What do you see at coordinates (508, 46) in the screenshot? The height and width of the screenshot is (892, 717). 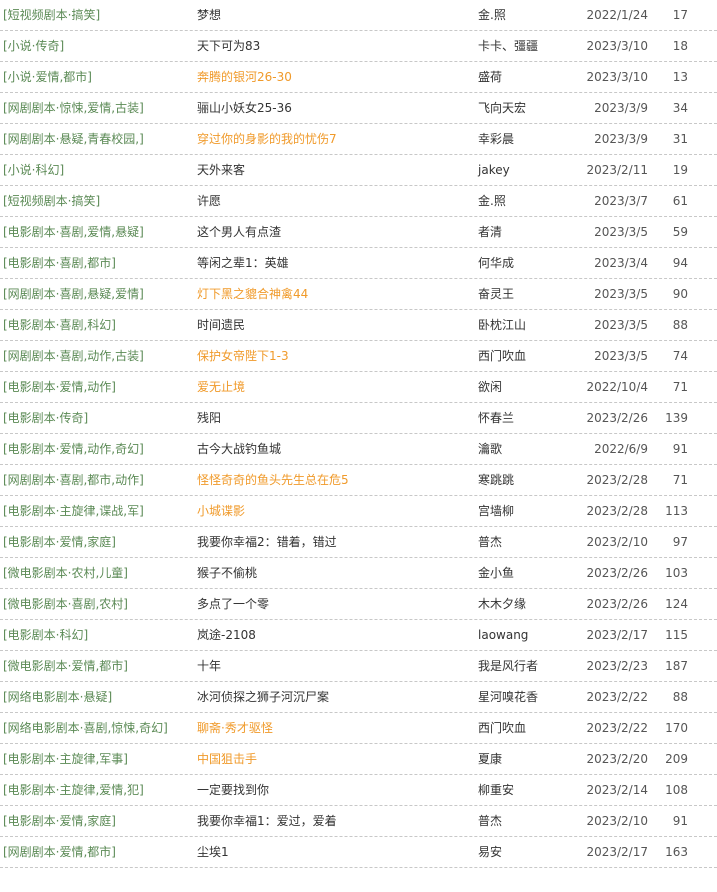 I see `author-link: 卡卡、彊疆` at bounding box center [508, 46].